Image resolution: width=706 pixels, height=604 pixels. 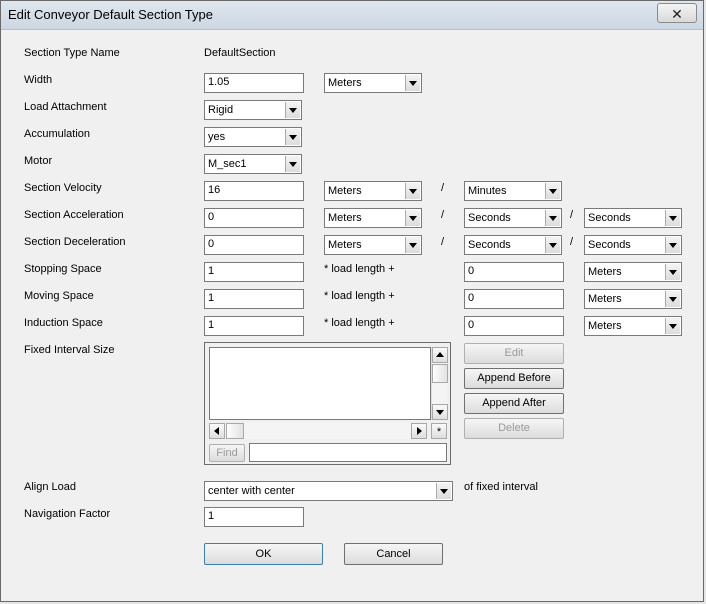 I want to click on section-deceleration-unit-value: Meters, so click(x=345, y=245).